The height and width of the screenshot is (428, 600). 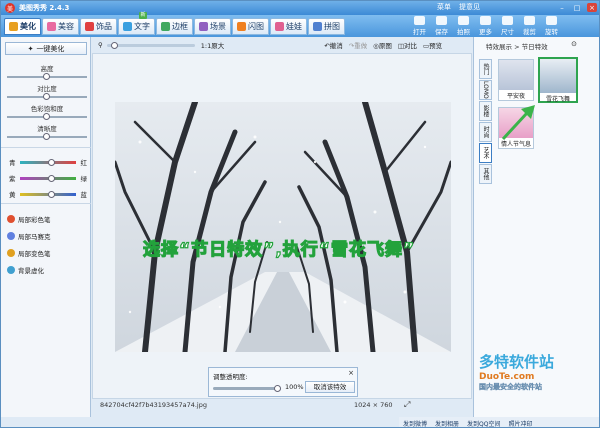 What do you see at coordinates (11, 270) in the screenshot?
I see `blur-icon` at bounding box center [11, 270].